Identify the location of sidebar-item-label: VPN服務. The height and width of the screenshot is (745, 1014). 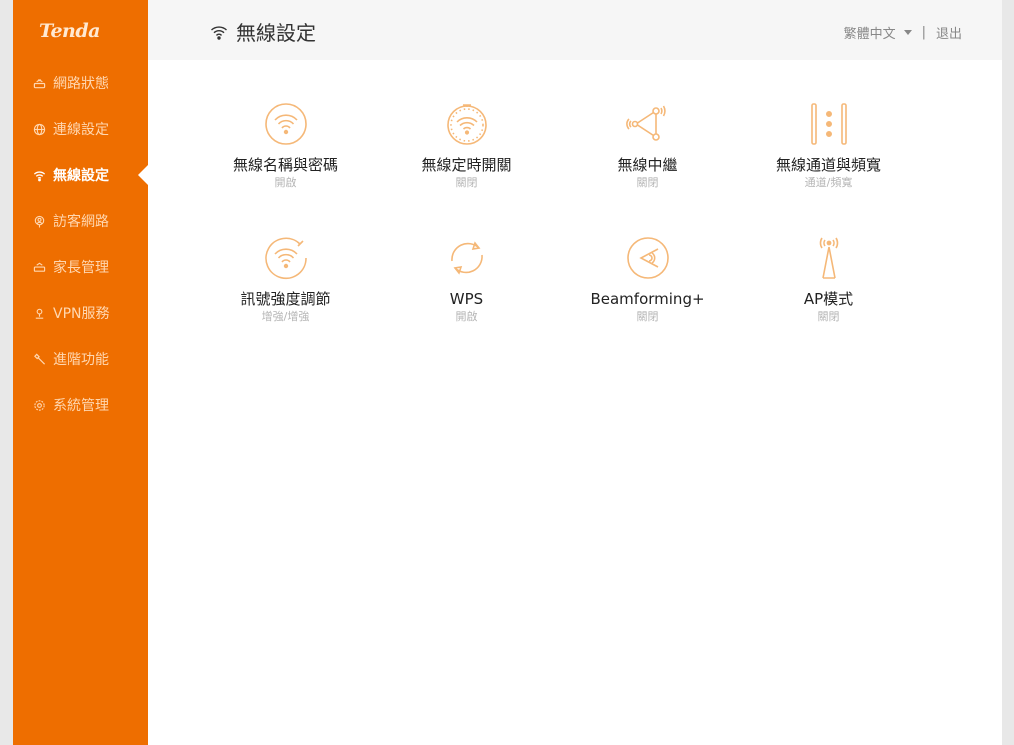
(81, 314).